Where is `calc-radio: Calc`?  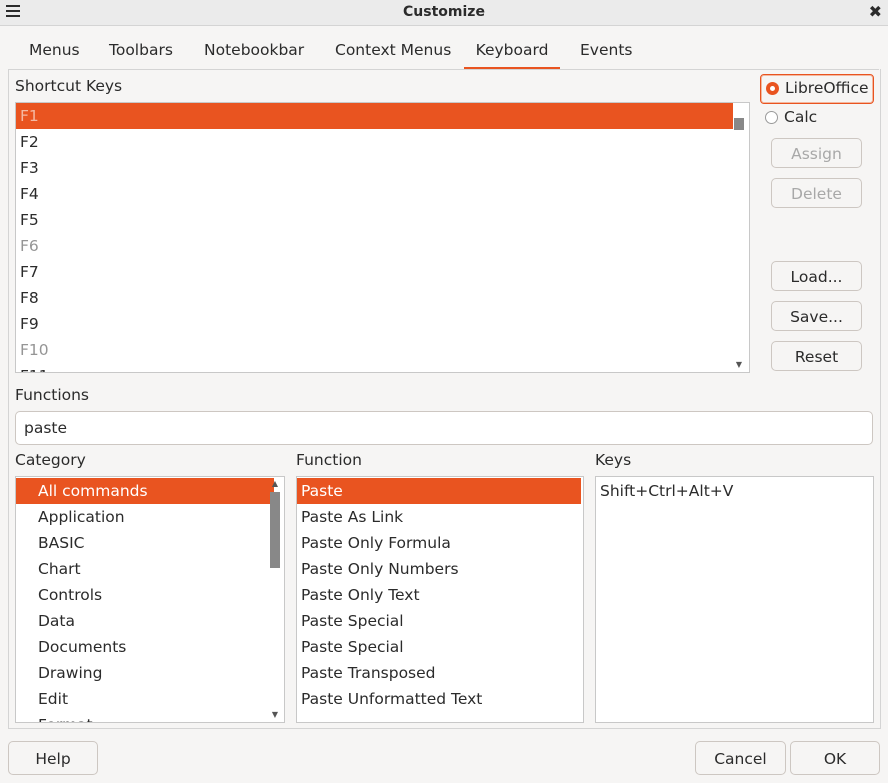
calc-radio: Calc is located at coordinates (816, 118).